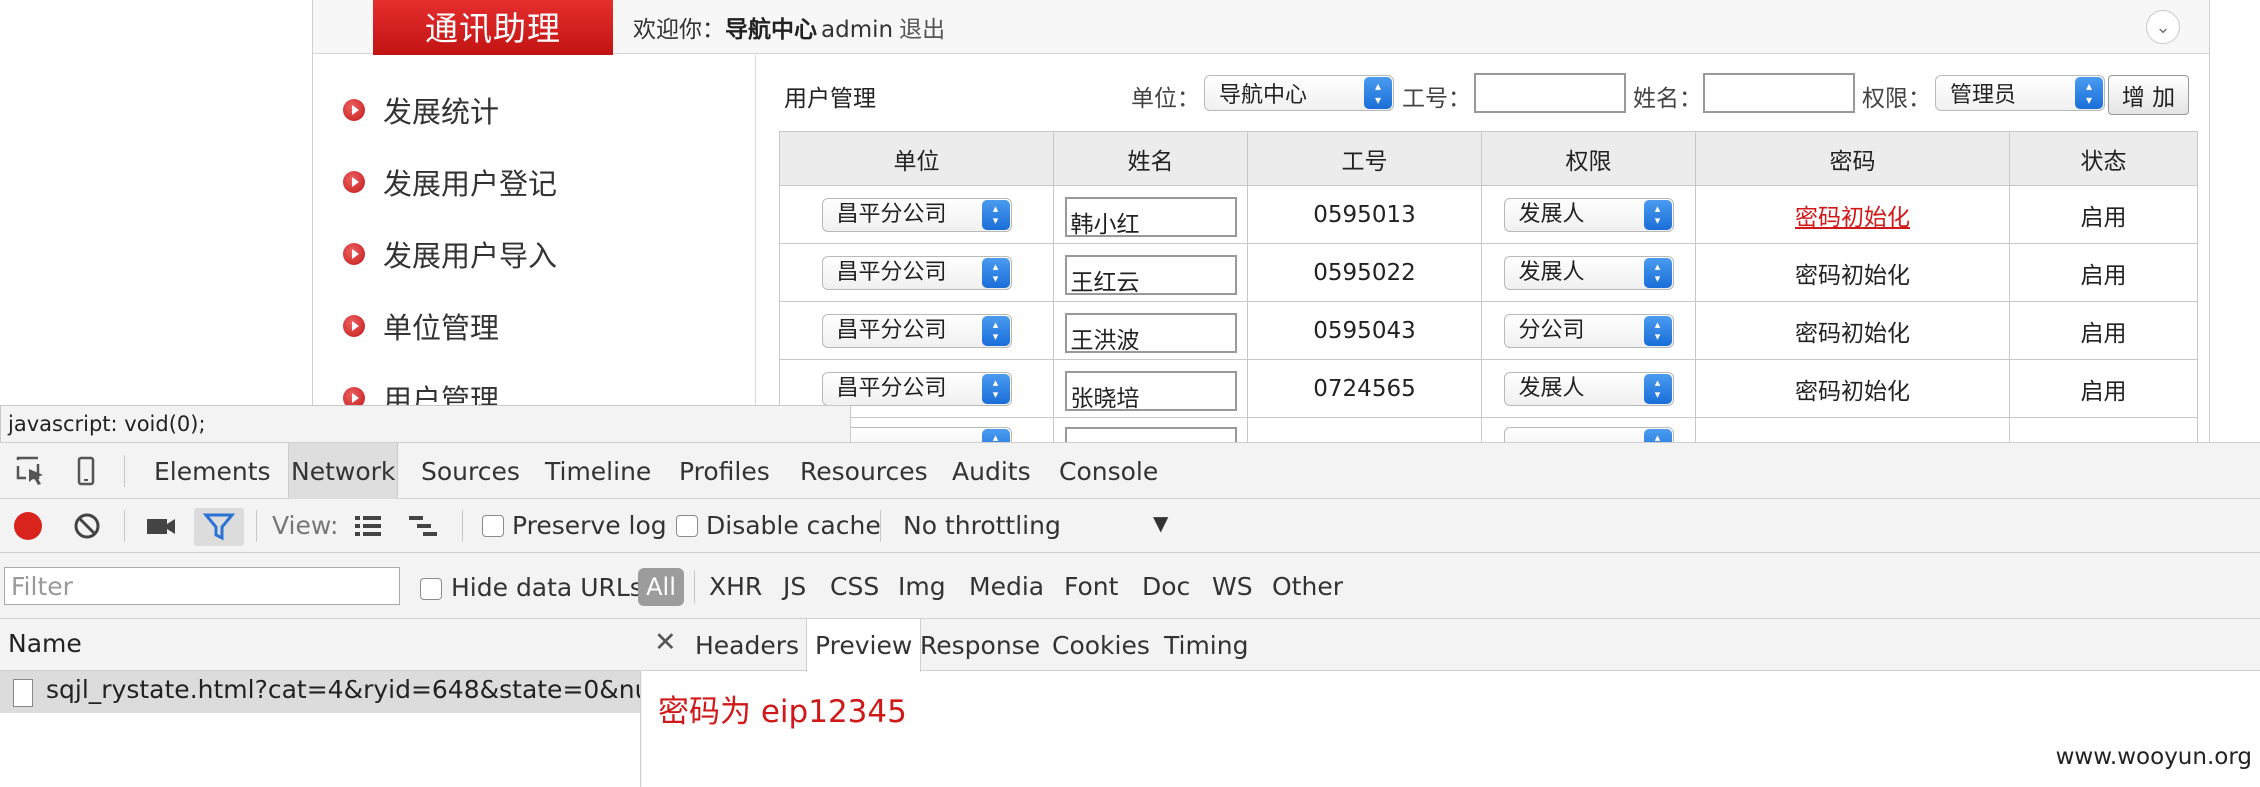 The image size is (2260, 787). What do you see at coordinates (2103, 158) in the screenshot?
I see `col-header-status: 状态` at bounding box center [2103, 158].